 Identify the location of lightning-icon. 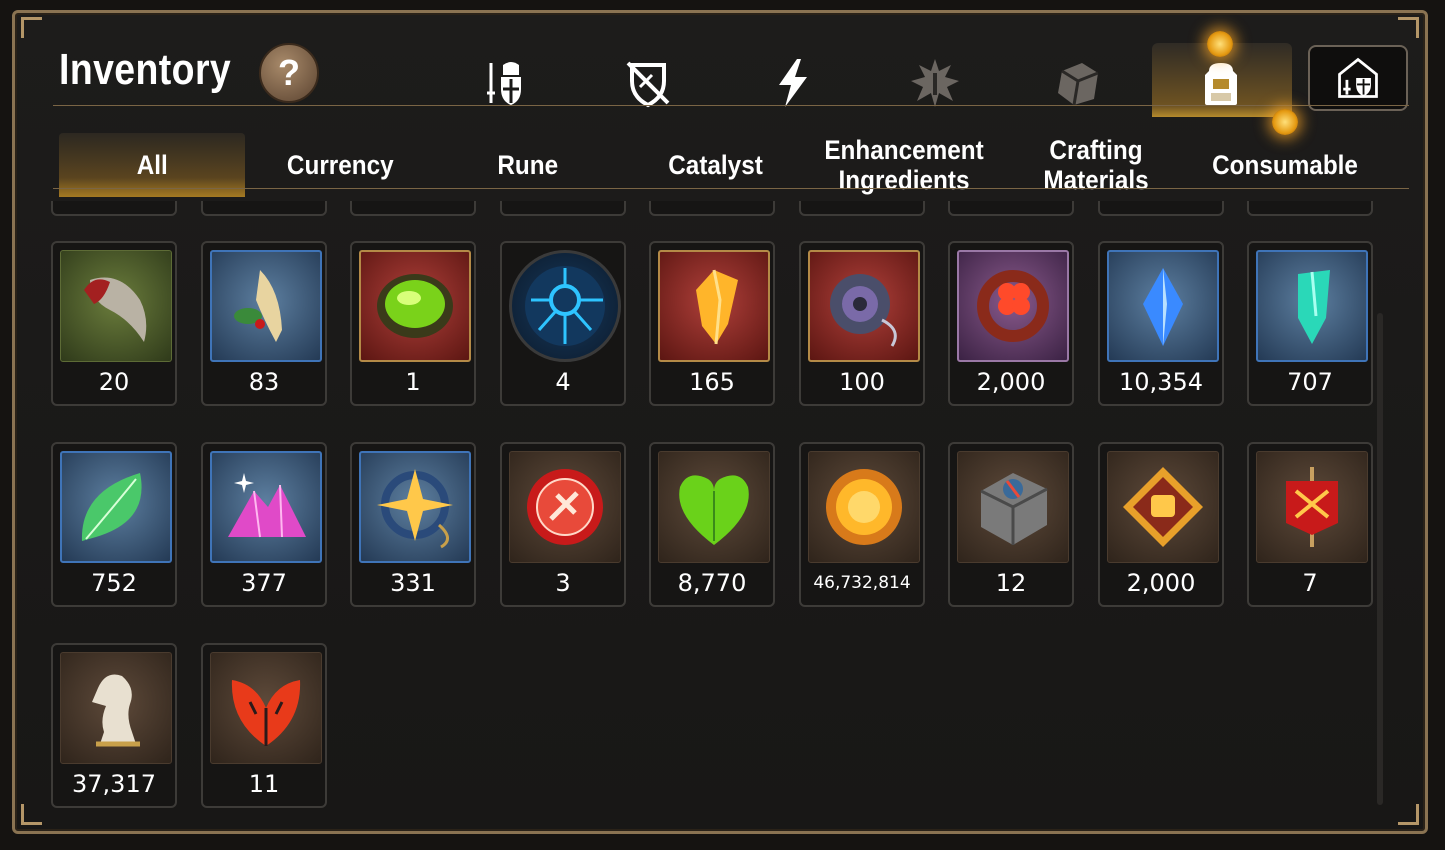
(793, 83).